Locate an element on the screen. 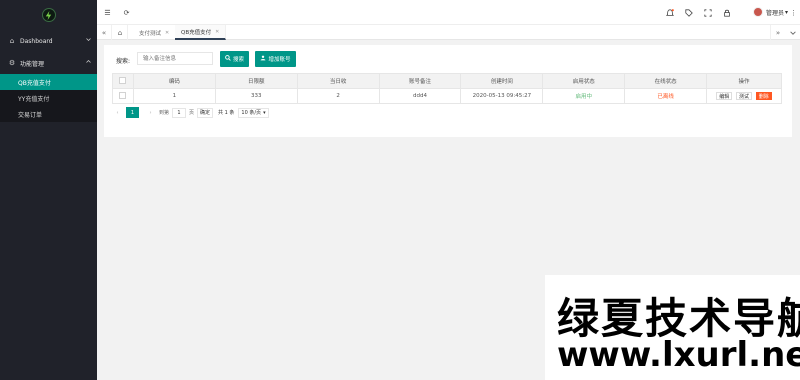 The width and height of the screenshot is (800, 380). row-checkbox-cell is located at coordinates (123, 96).